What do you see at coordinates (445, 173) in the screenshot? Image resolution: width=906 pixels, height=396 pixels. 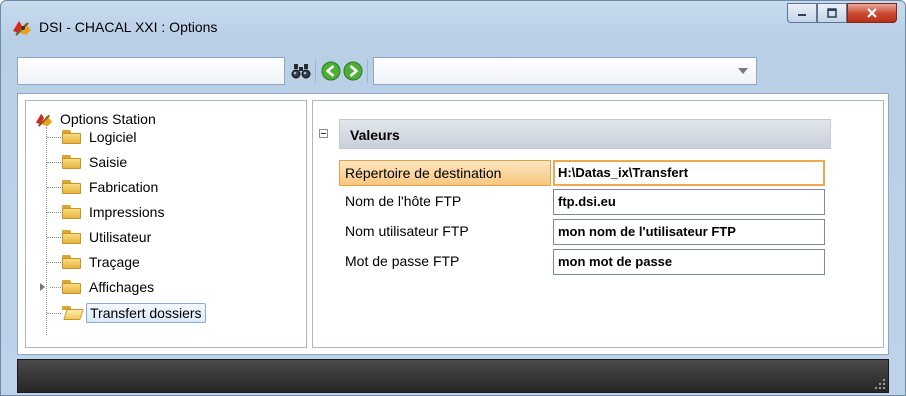 I see `property-name: Répertoire de destination` at bounding box center [445, 173].